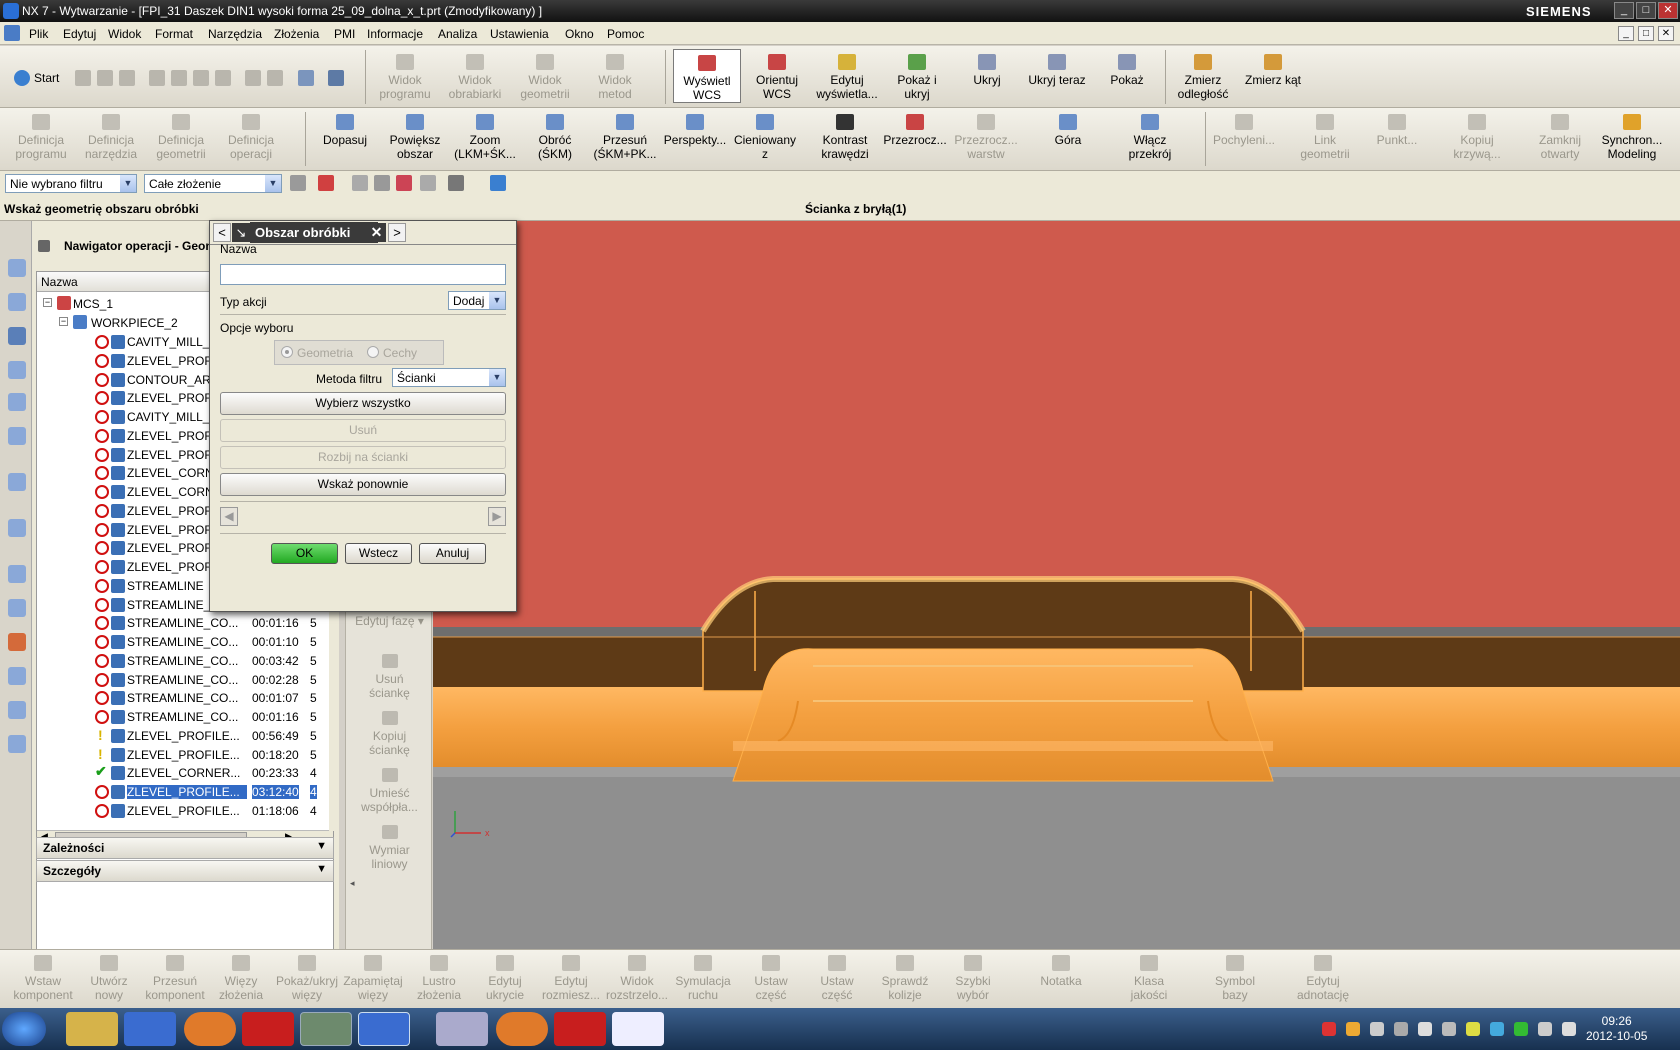  What do you see at coordinates (17, 336) in the screenshot?
I see `operation-navigator-icon` at bounding box center [17, 336].